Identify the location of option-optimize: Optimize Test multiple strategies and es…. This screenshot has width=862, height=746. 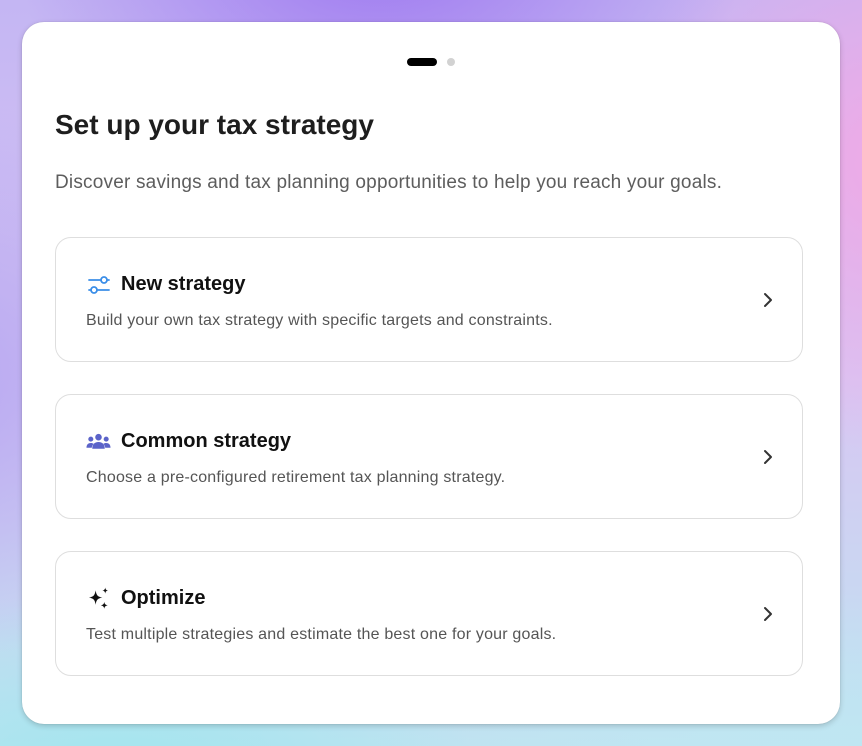
(429, 613).